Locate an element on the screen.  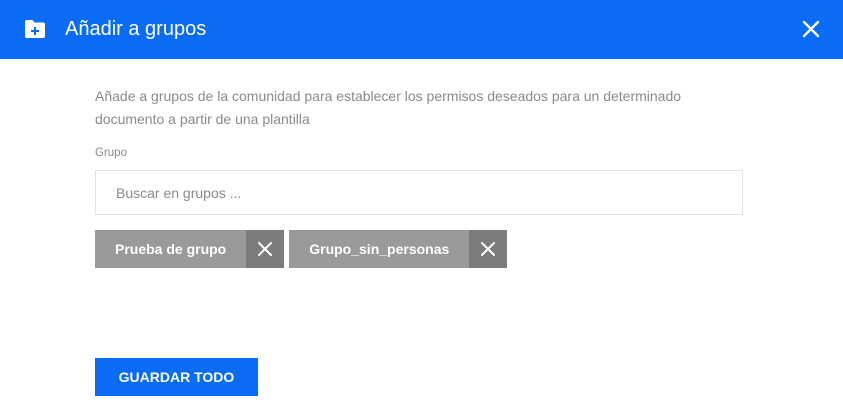
group-search-input is located at coordinates (419, 192).